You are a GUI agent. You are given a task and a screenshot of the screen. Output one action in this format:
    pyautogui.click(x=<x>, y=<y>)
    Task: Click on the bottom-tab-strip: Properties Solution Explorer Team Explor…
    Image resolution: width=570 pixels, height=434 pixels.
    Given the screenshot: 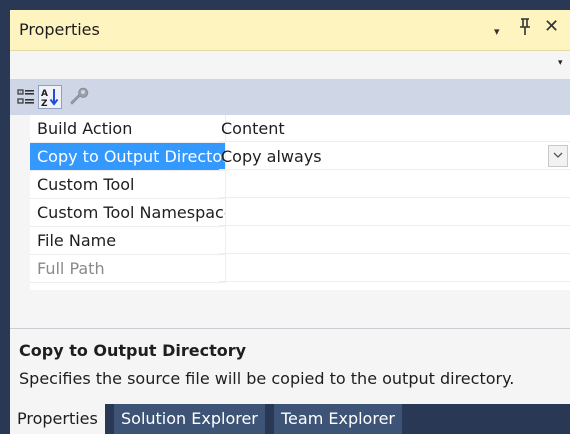 What is the action you would take?
    pyautogui.click(x=290, y=419)
    